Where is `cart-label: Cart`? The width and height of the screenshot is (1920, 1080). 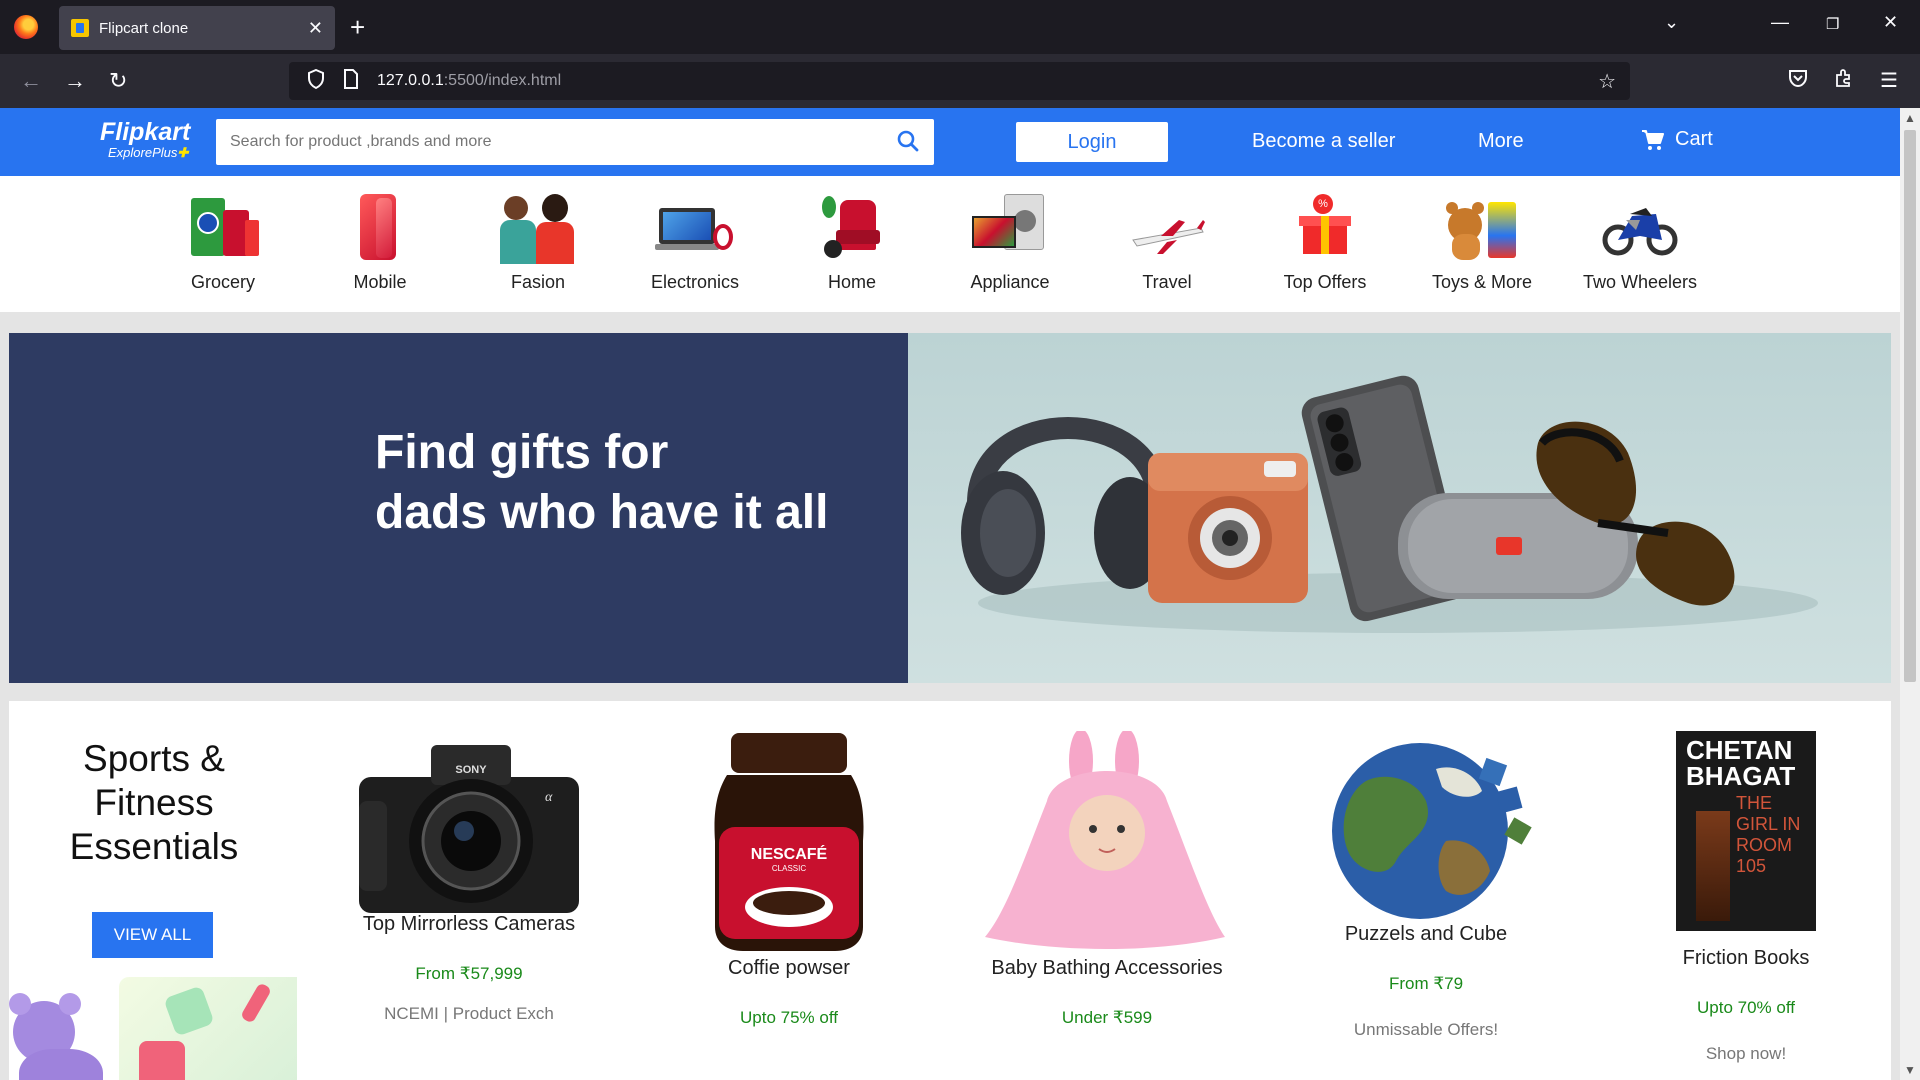 cart-label: Cart is located at coordinates (1694, 139).